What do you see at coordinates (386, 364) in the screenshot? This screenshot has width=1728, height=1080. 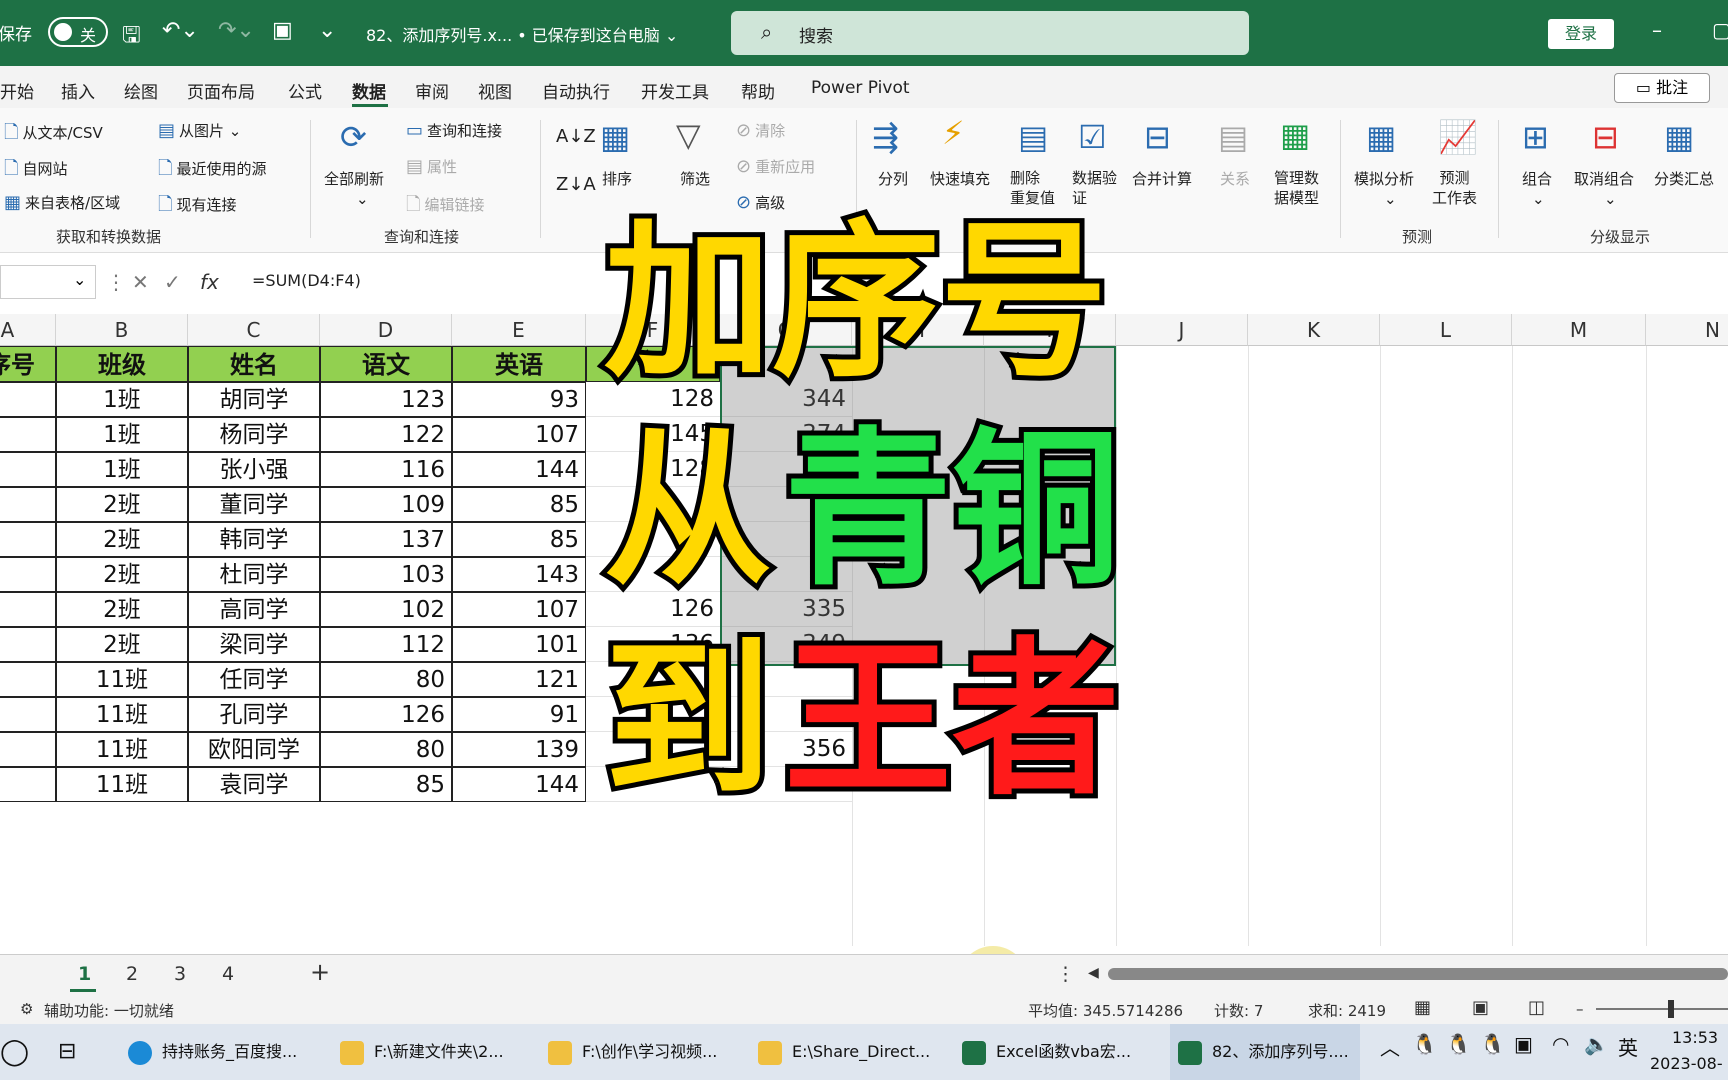 I see `header-chinese: 语文` at bounding box center [386, 364].